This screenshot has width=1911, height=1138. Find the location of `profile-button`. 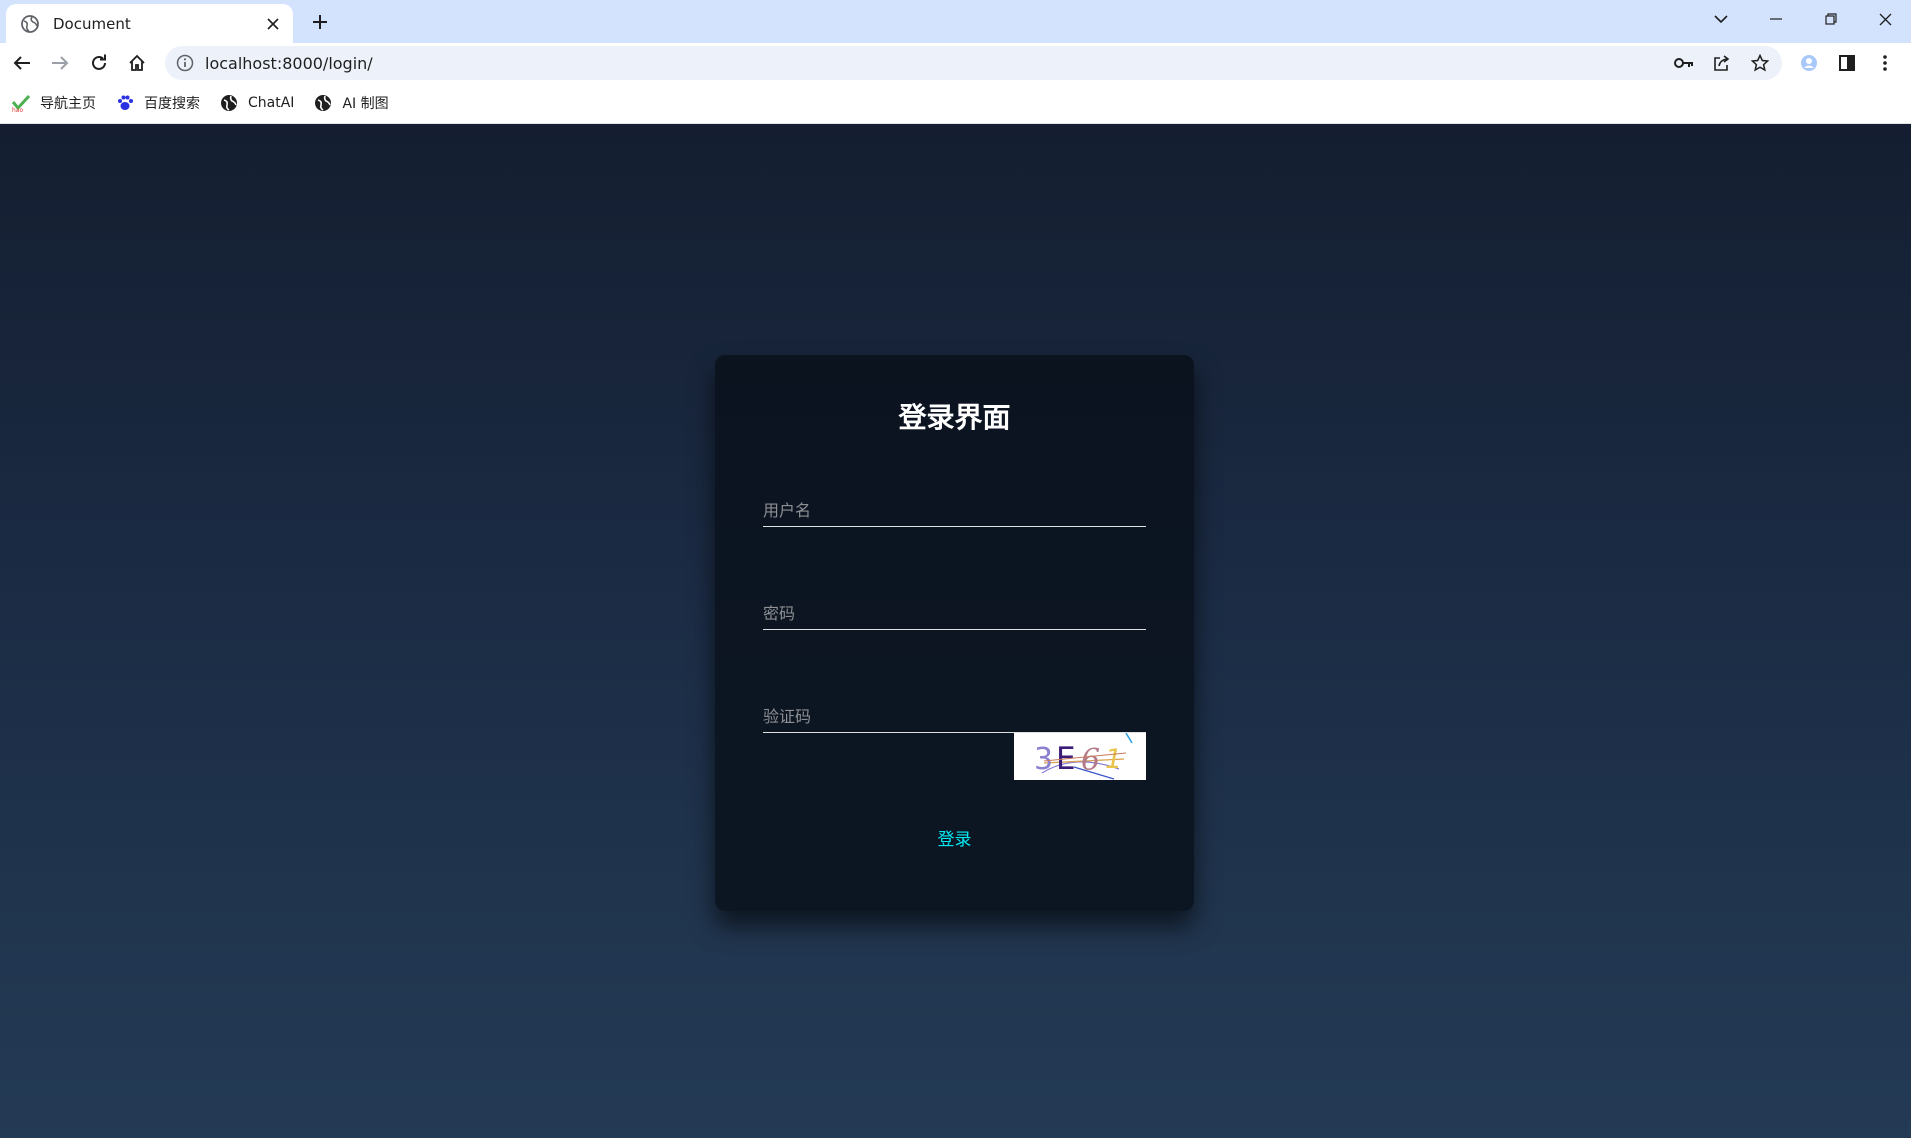

profile-button is located at coordinates (1809, 63).